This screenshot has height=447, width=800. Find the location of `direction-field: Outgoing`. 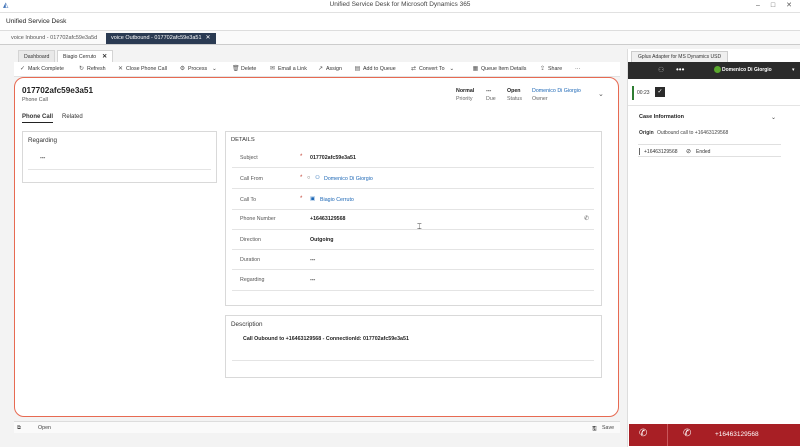

direction-field: Outgoing is located at coordinates (322, 240).